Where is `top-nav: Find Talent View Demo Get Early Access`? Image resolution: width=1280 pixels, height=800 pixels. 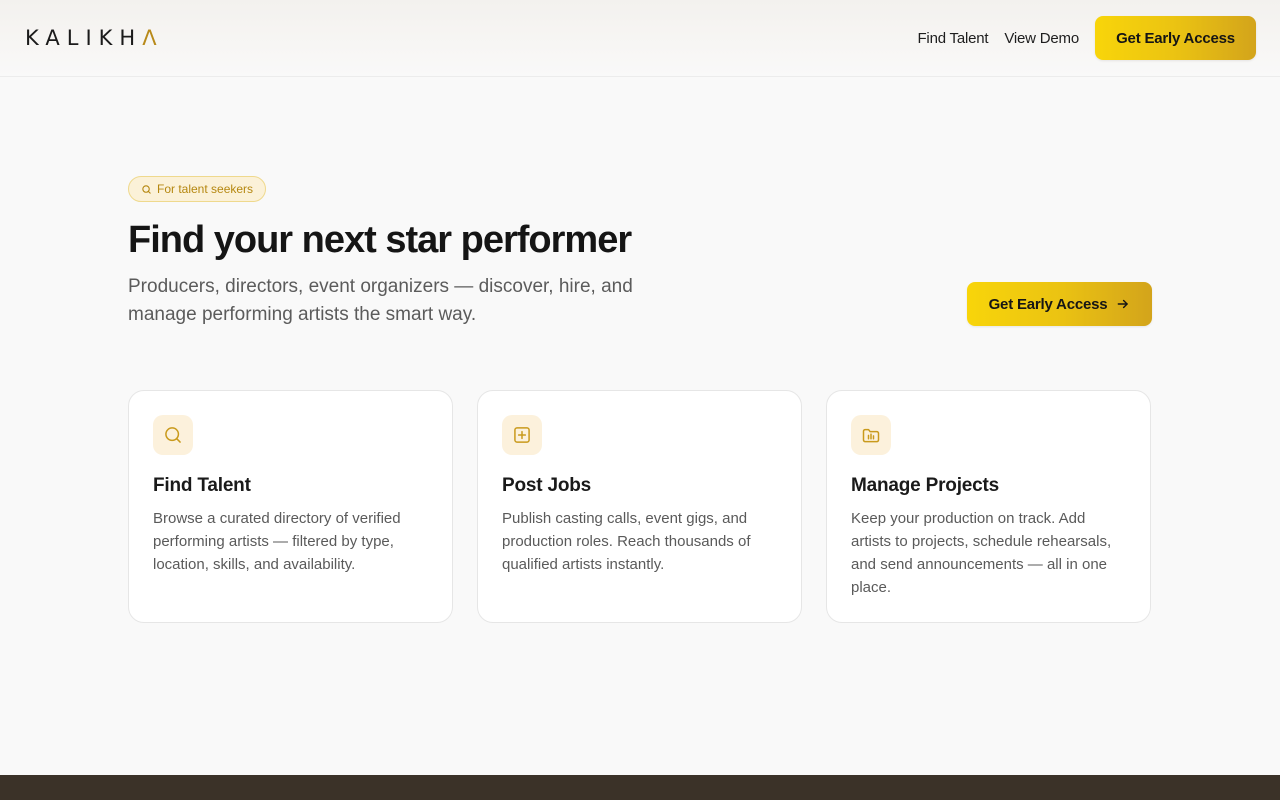
top-nav: Find Talent View Demo Get Early Access is located at coordinates (1086, 38).